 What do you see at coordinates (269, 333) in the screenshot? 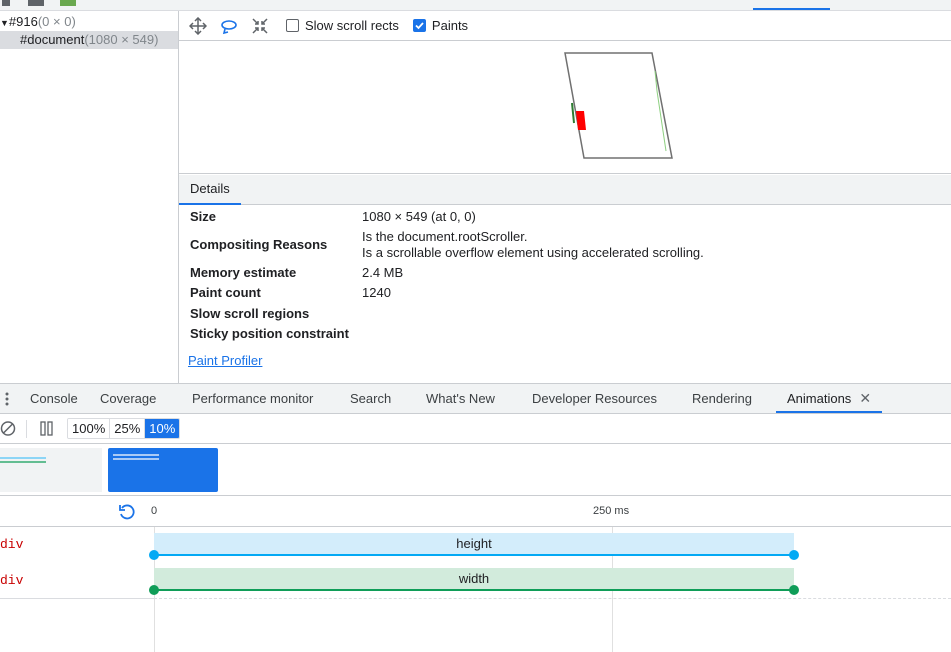
I see `sticky-position-constraint-key: Sticky position constraint` at bounding box center [269, 333].